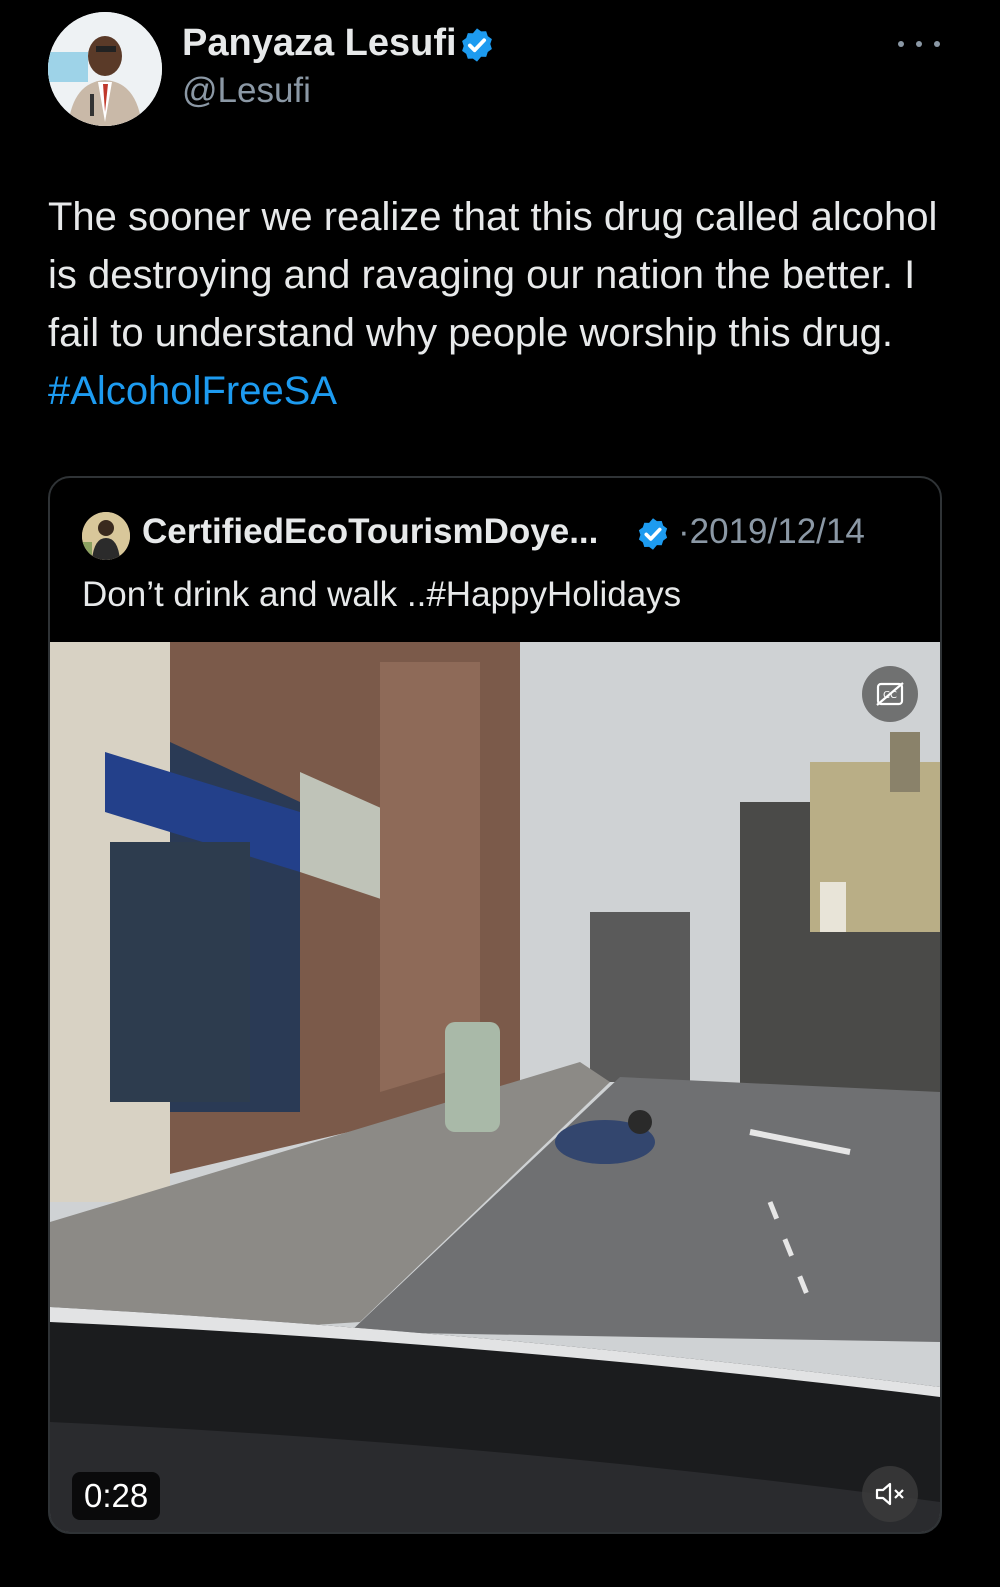 This screenshot has height=1587, width=1000. I want to click on mute-toggle-button, so click(890, 1494).